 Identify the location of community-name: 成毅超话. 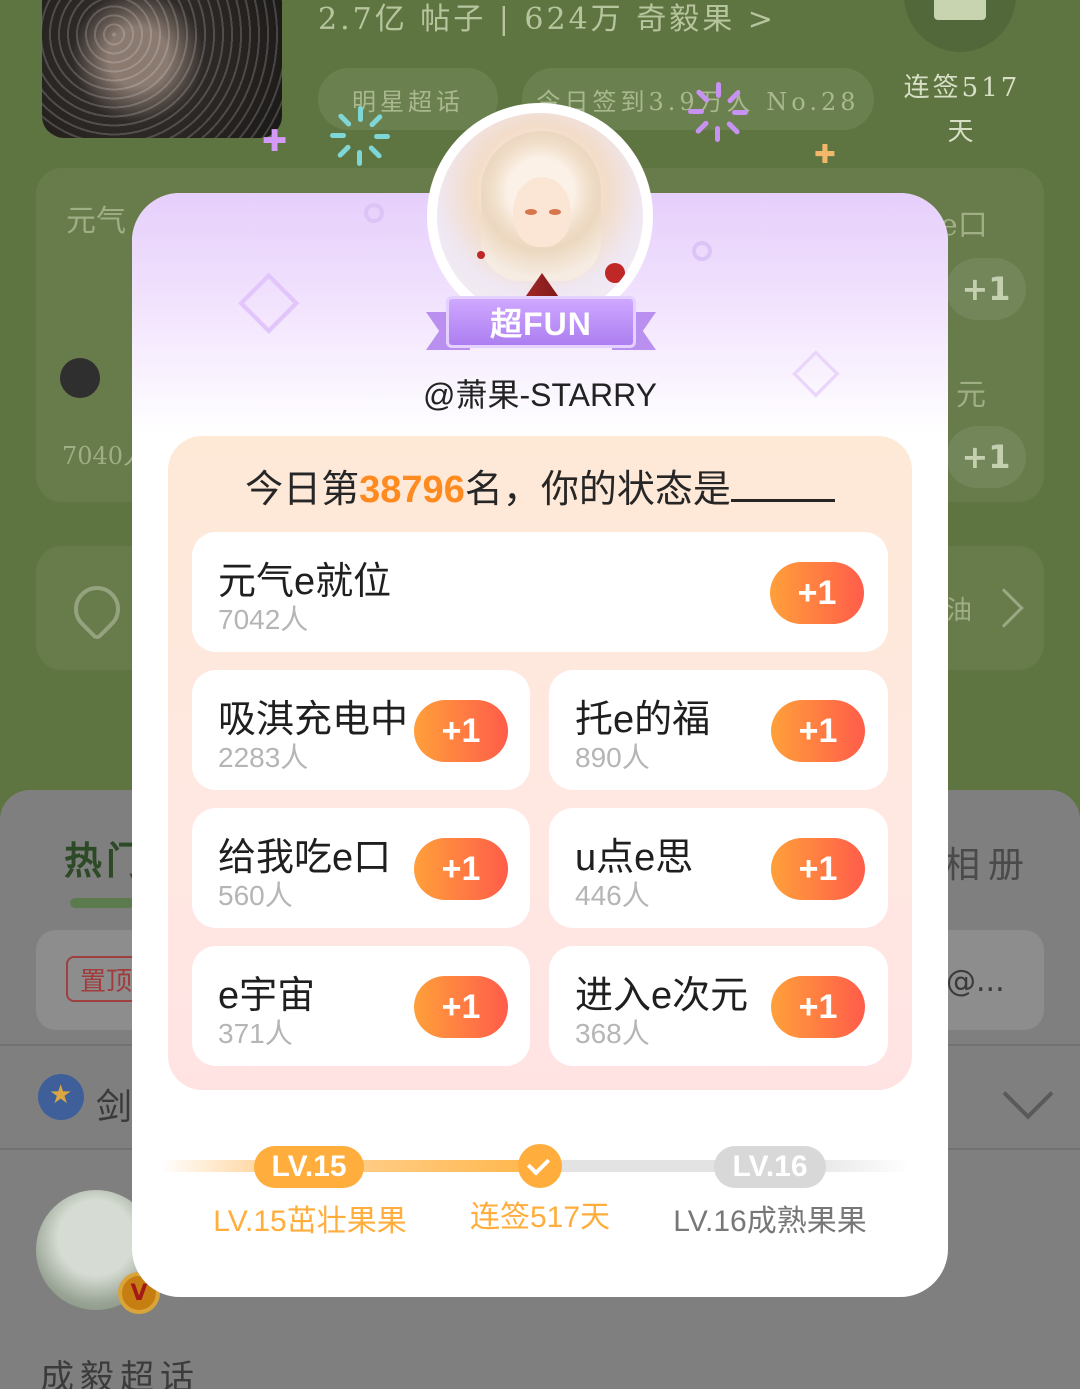
(120, 1369).